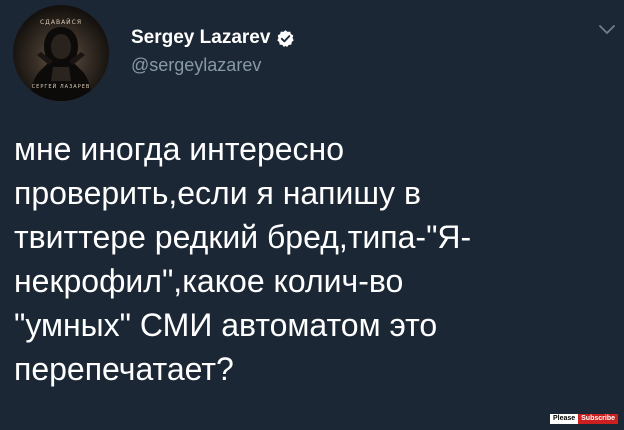 Image resolution: width=624 pixels, height=430 pixels. Describe the element at coordinates (564, 419) in the screenshot. I see `watermark-left-text: Please` at that location.